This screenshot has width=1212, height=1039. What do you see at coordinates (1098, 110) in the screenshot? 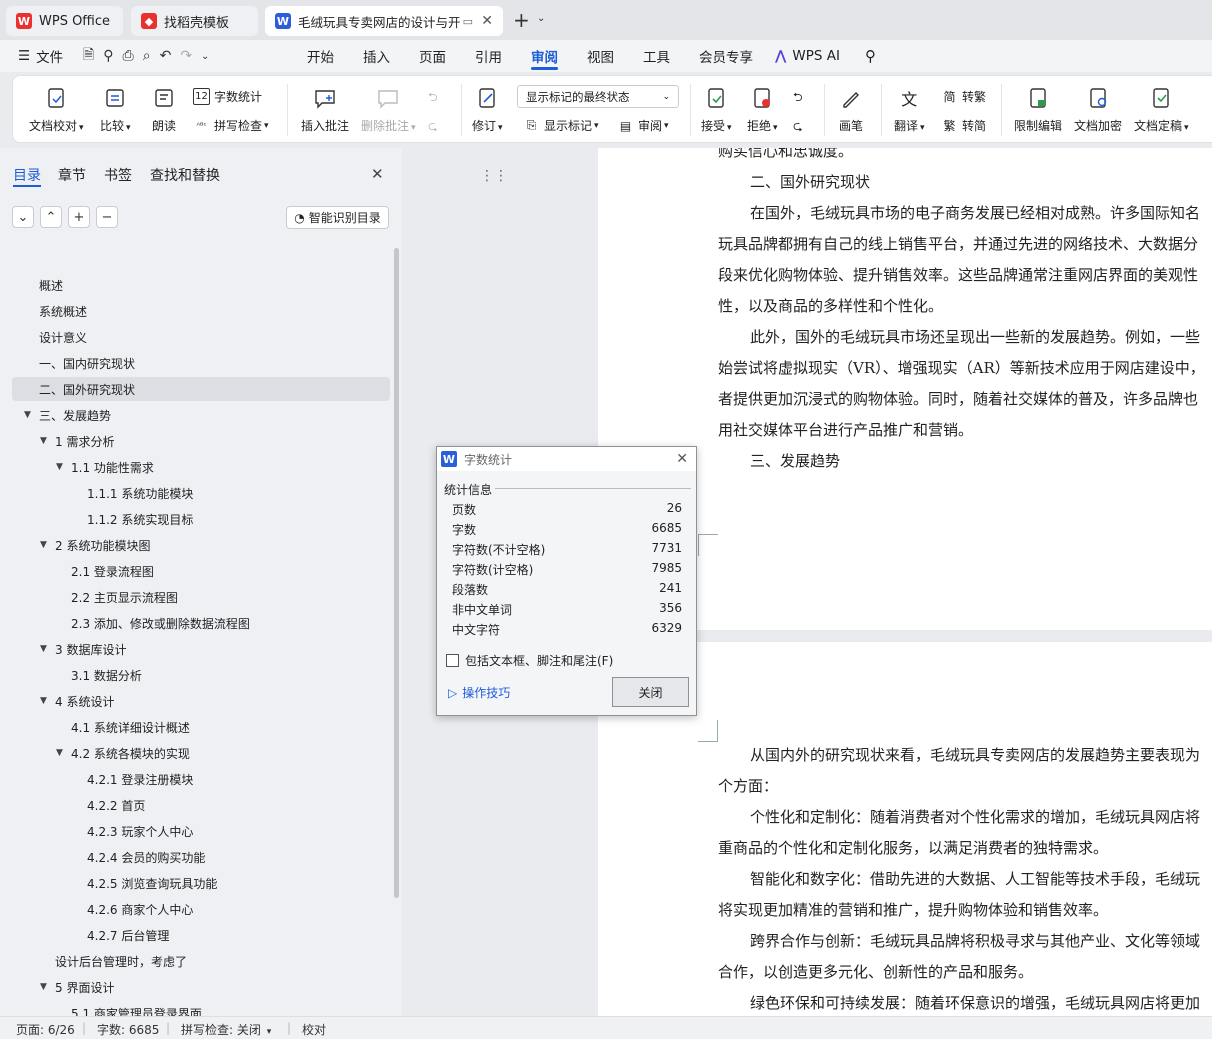
I see `encrypt-button: 文档加密` at bounding box center [1098, 110].